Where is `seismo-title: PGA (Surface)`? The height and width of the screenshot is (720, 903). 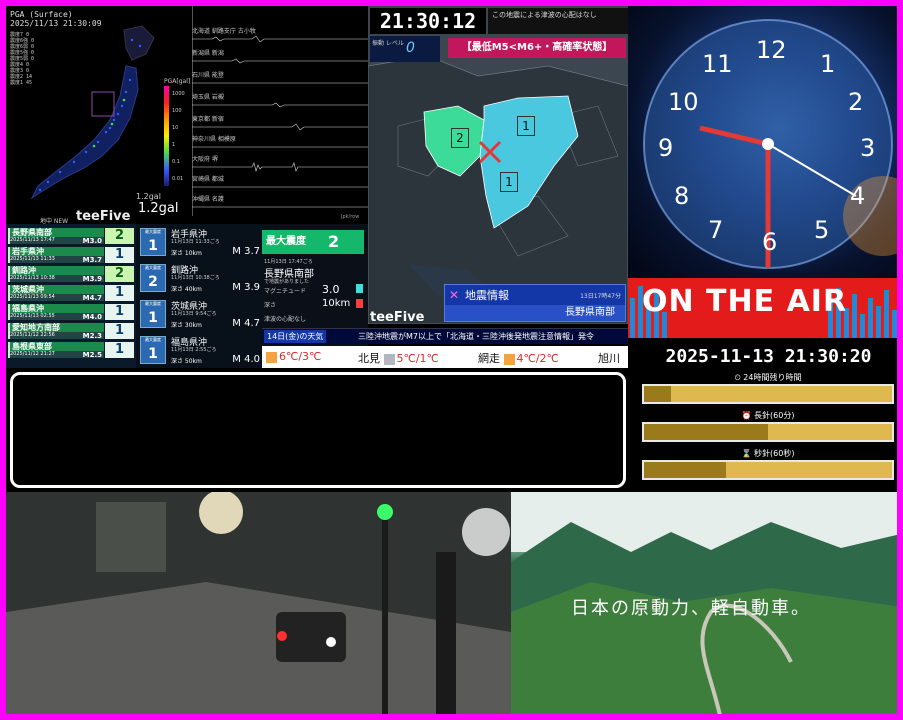
seismo-title: PGA (Surface) is located at coordinates (41, 14).